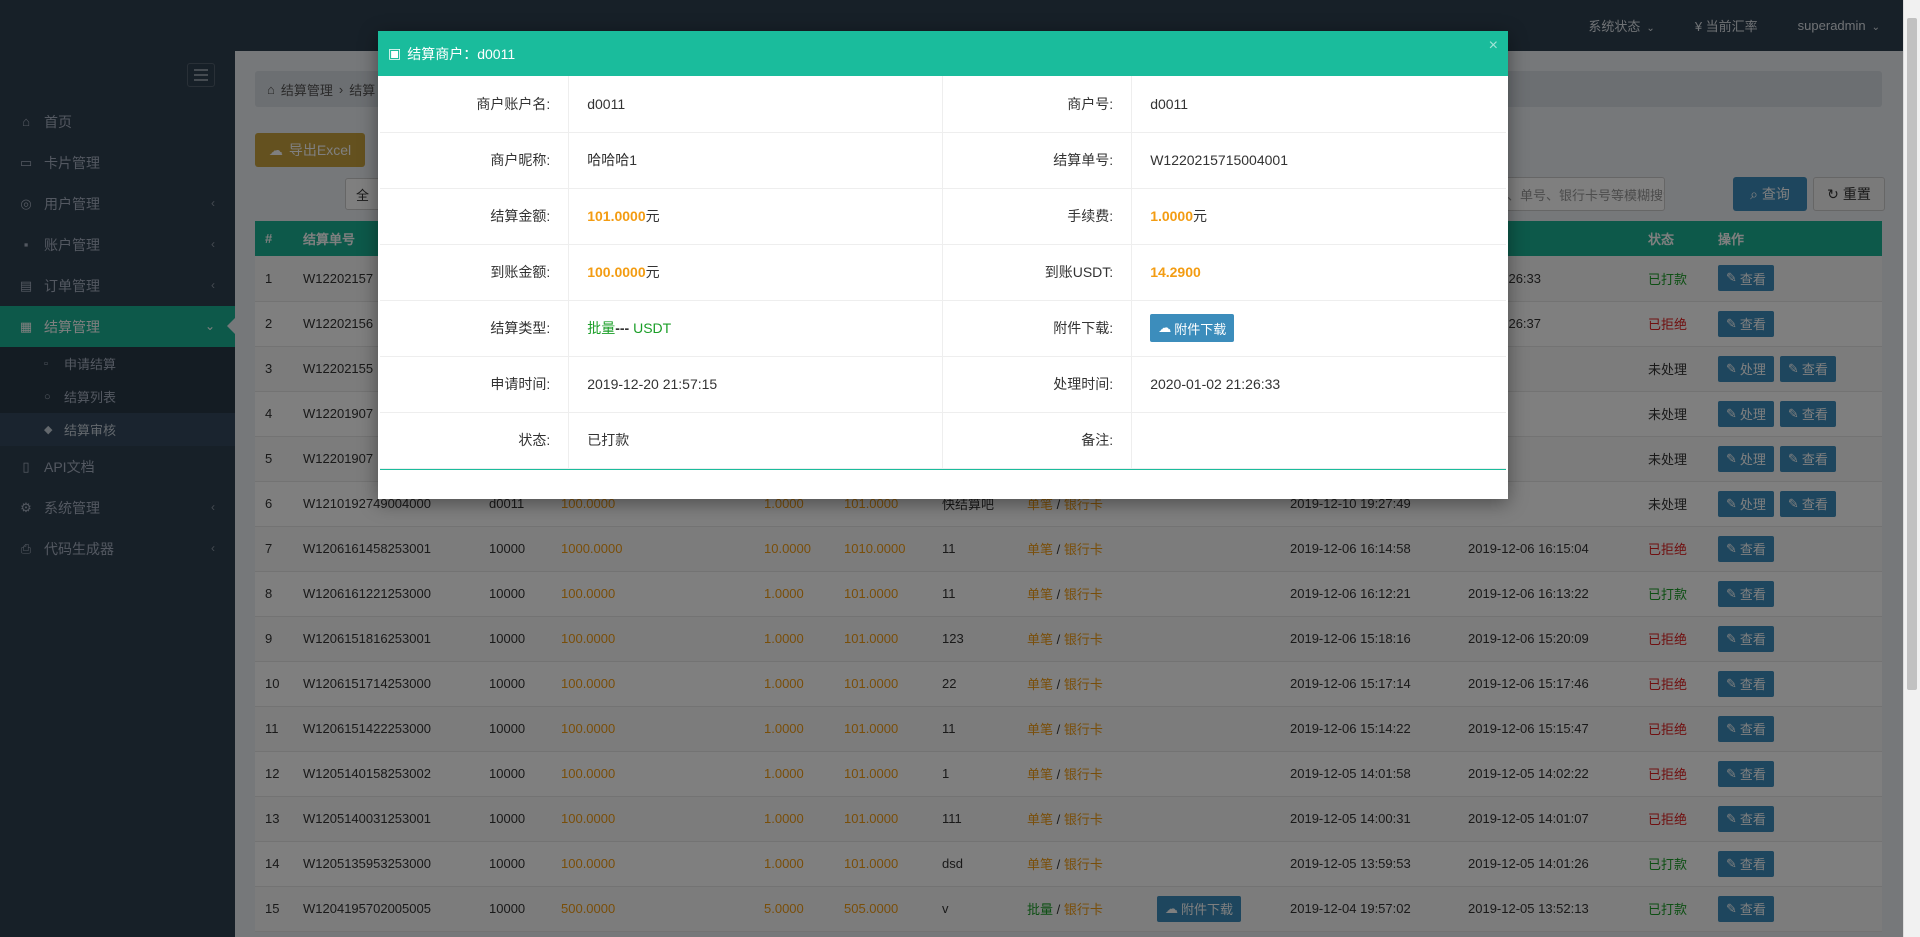 The image size is (1920, 937). I want to click on merchant-nickname-label: 商户昵称:, so click(475, 160).